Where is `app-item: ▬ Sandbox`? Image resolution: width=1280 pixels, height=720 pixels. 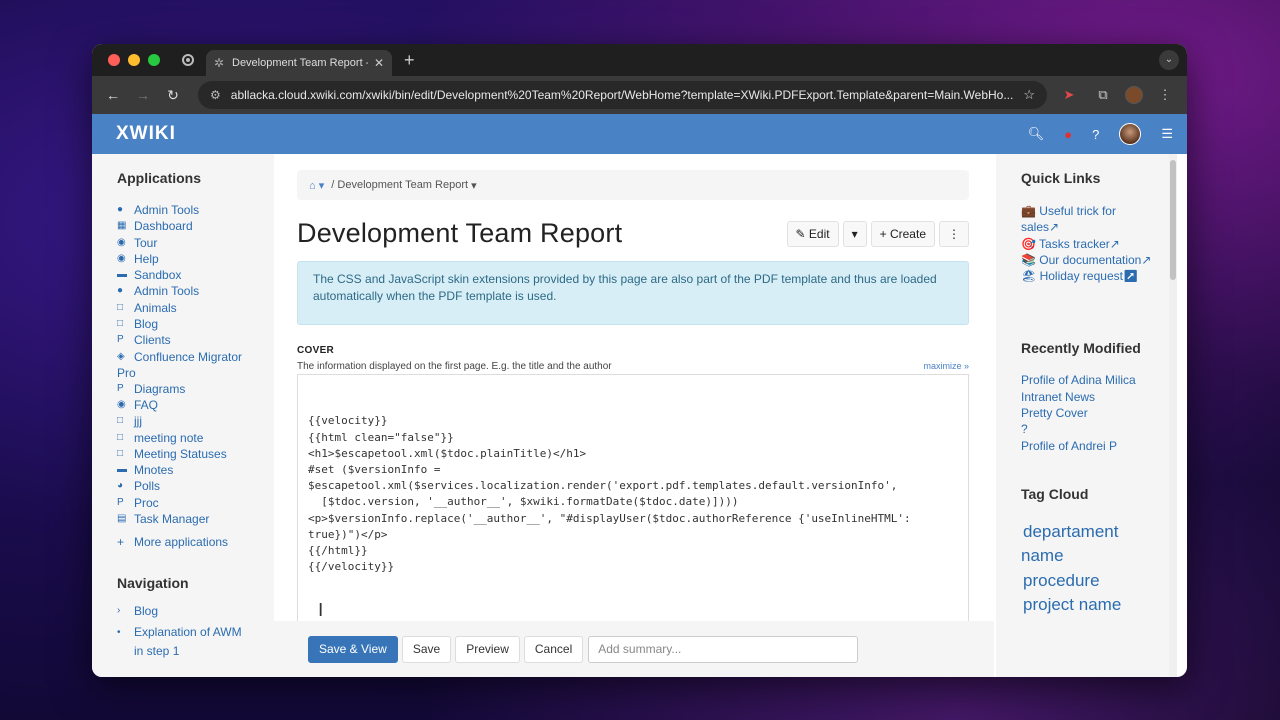
app-item: ▬ Sandbox is located at coordinates (195, 275).